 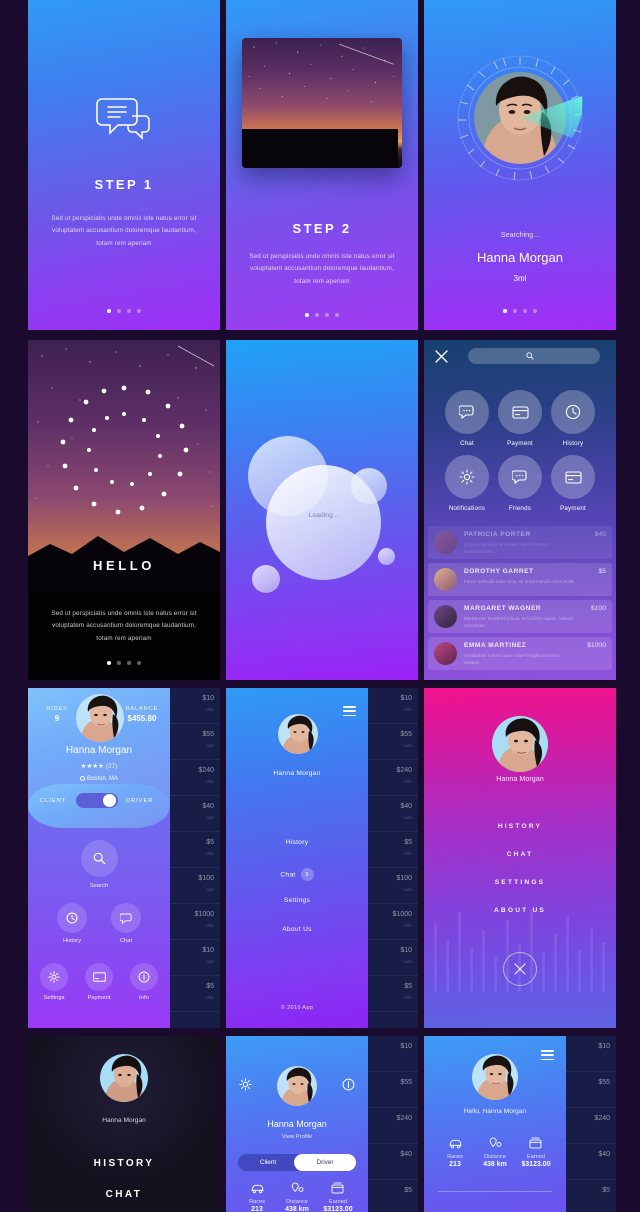 I want to click on info-button, so click(x=144, y=977).